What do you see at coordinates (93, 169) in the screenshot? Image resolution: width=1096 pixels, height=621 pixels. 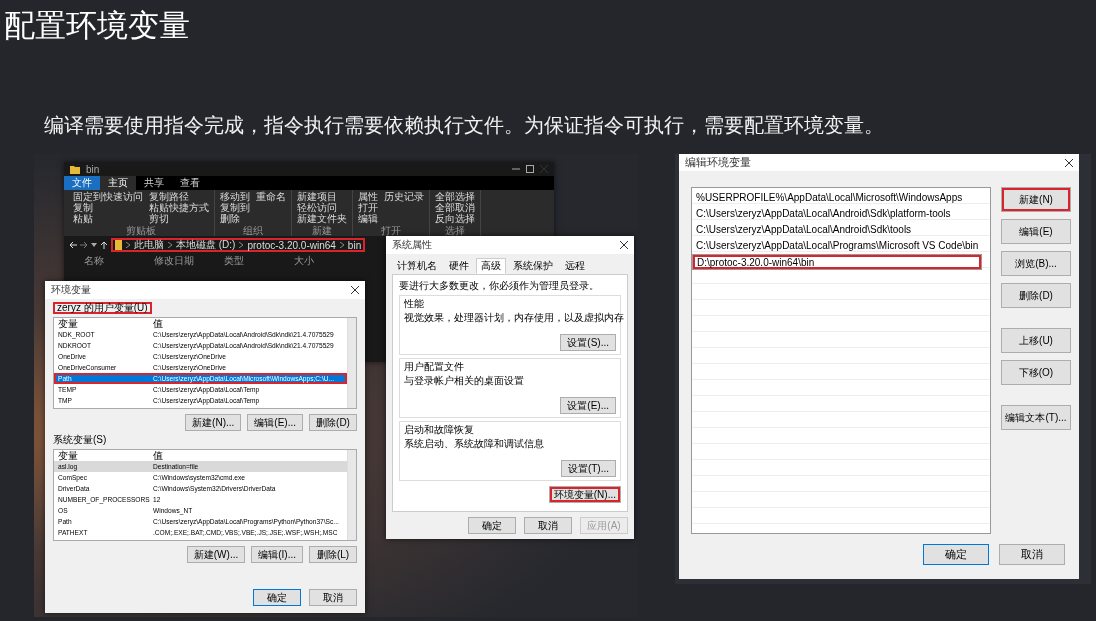 I see `window-title: bin` at bounding box center [93, 169].